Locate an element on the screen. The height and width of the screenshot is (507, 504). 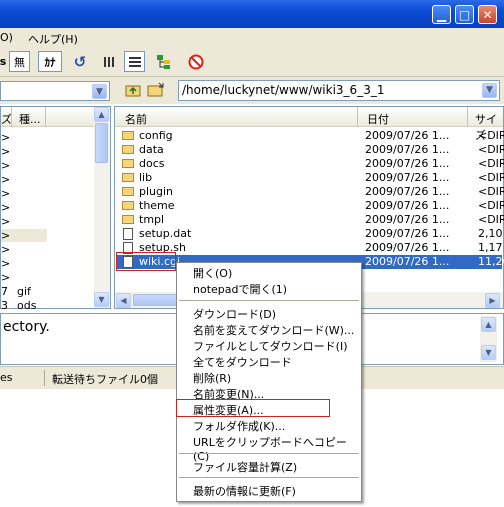
local-path-combo: ▼ is located at coordinates (55, 91).